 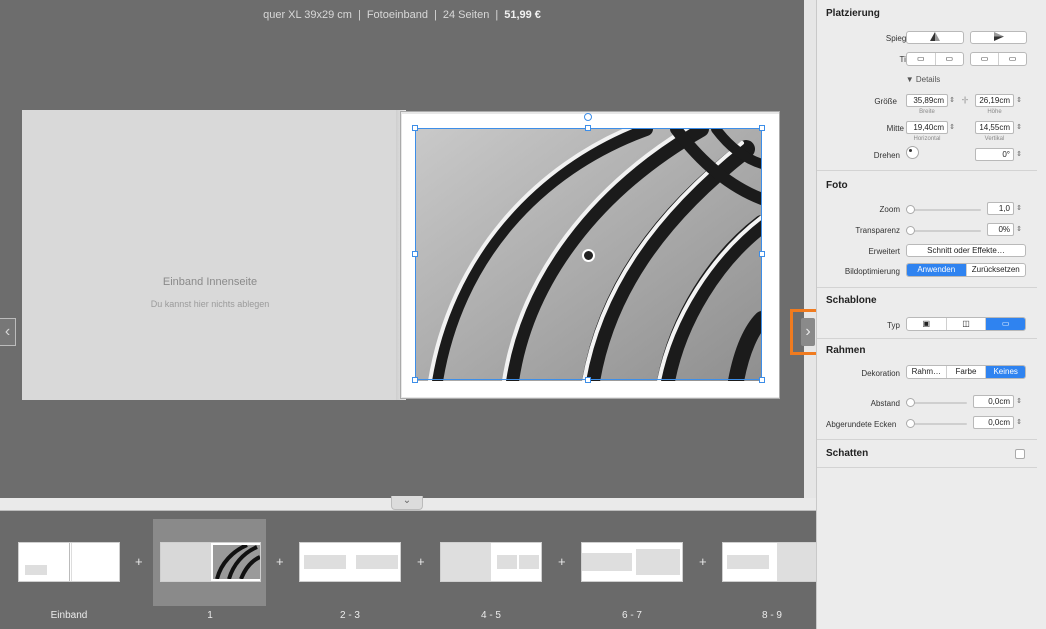 What do you see at coordinates (893, 325) in the screenshot?
I see `type-label: Typ` at bounding box center [893, 325].